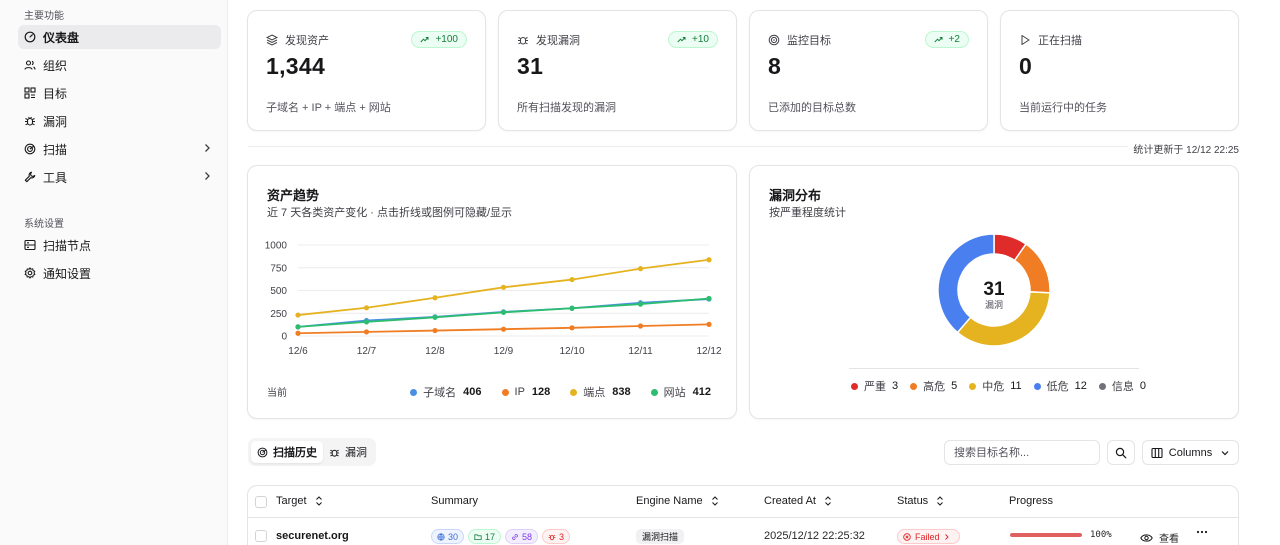  What do you see at coordinates (455, 501) in the screenshot?
I see `column-header-label: Summary` at bounding box center [455, 501].